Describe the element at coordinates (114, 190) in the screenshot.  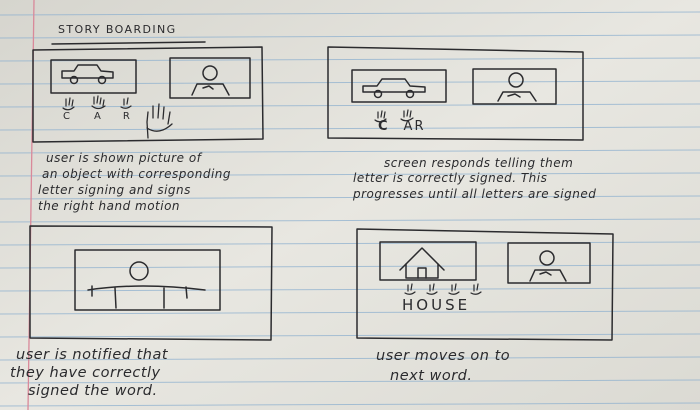
I see `panel-1-caption-line-3: letter signing and signs` at that location.